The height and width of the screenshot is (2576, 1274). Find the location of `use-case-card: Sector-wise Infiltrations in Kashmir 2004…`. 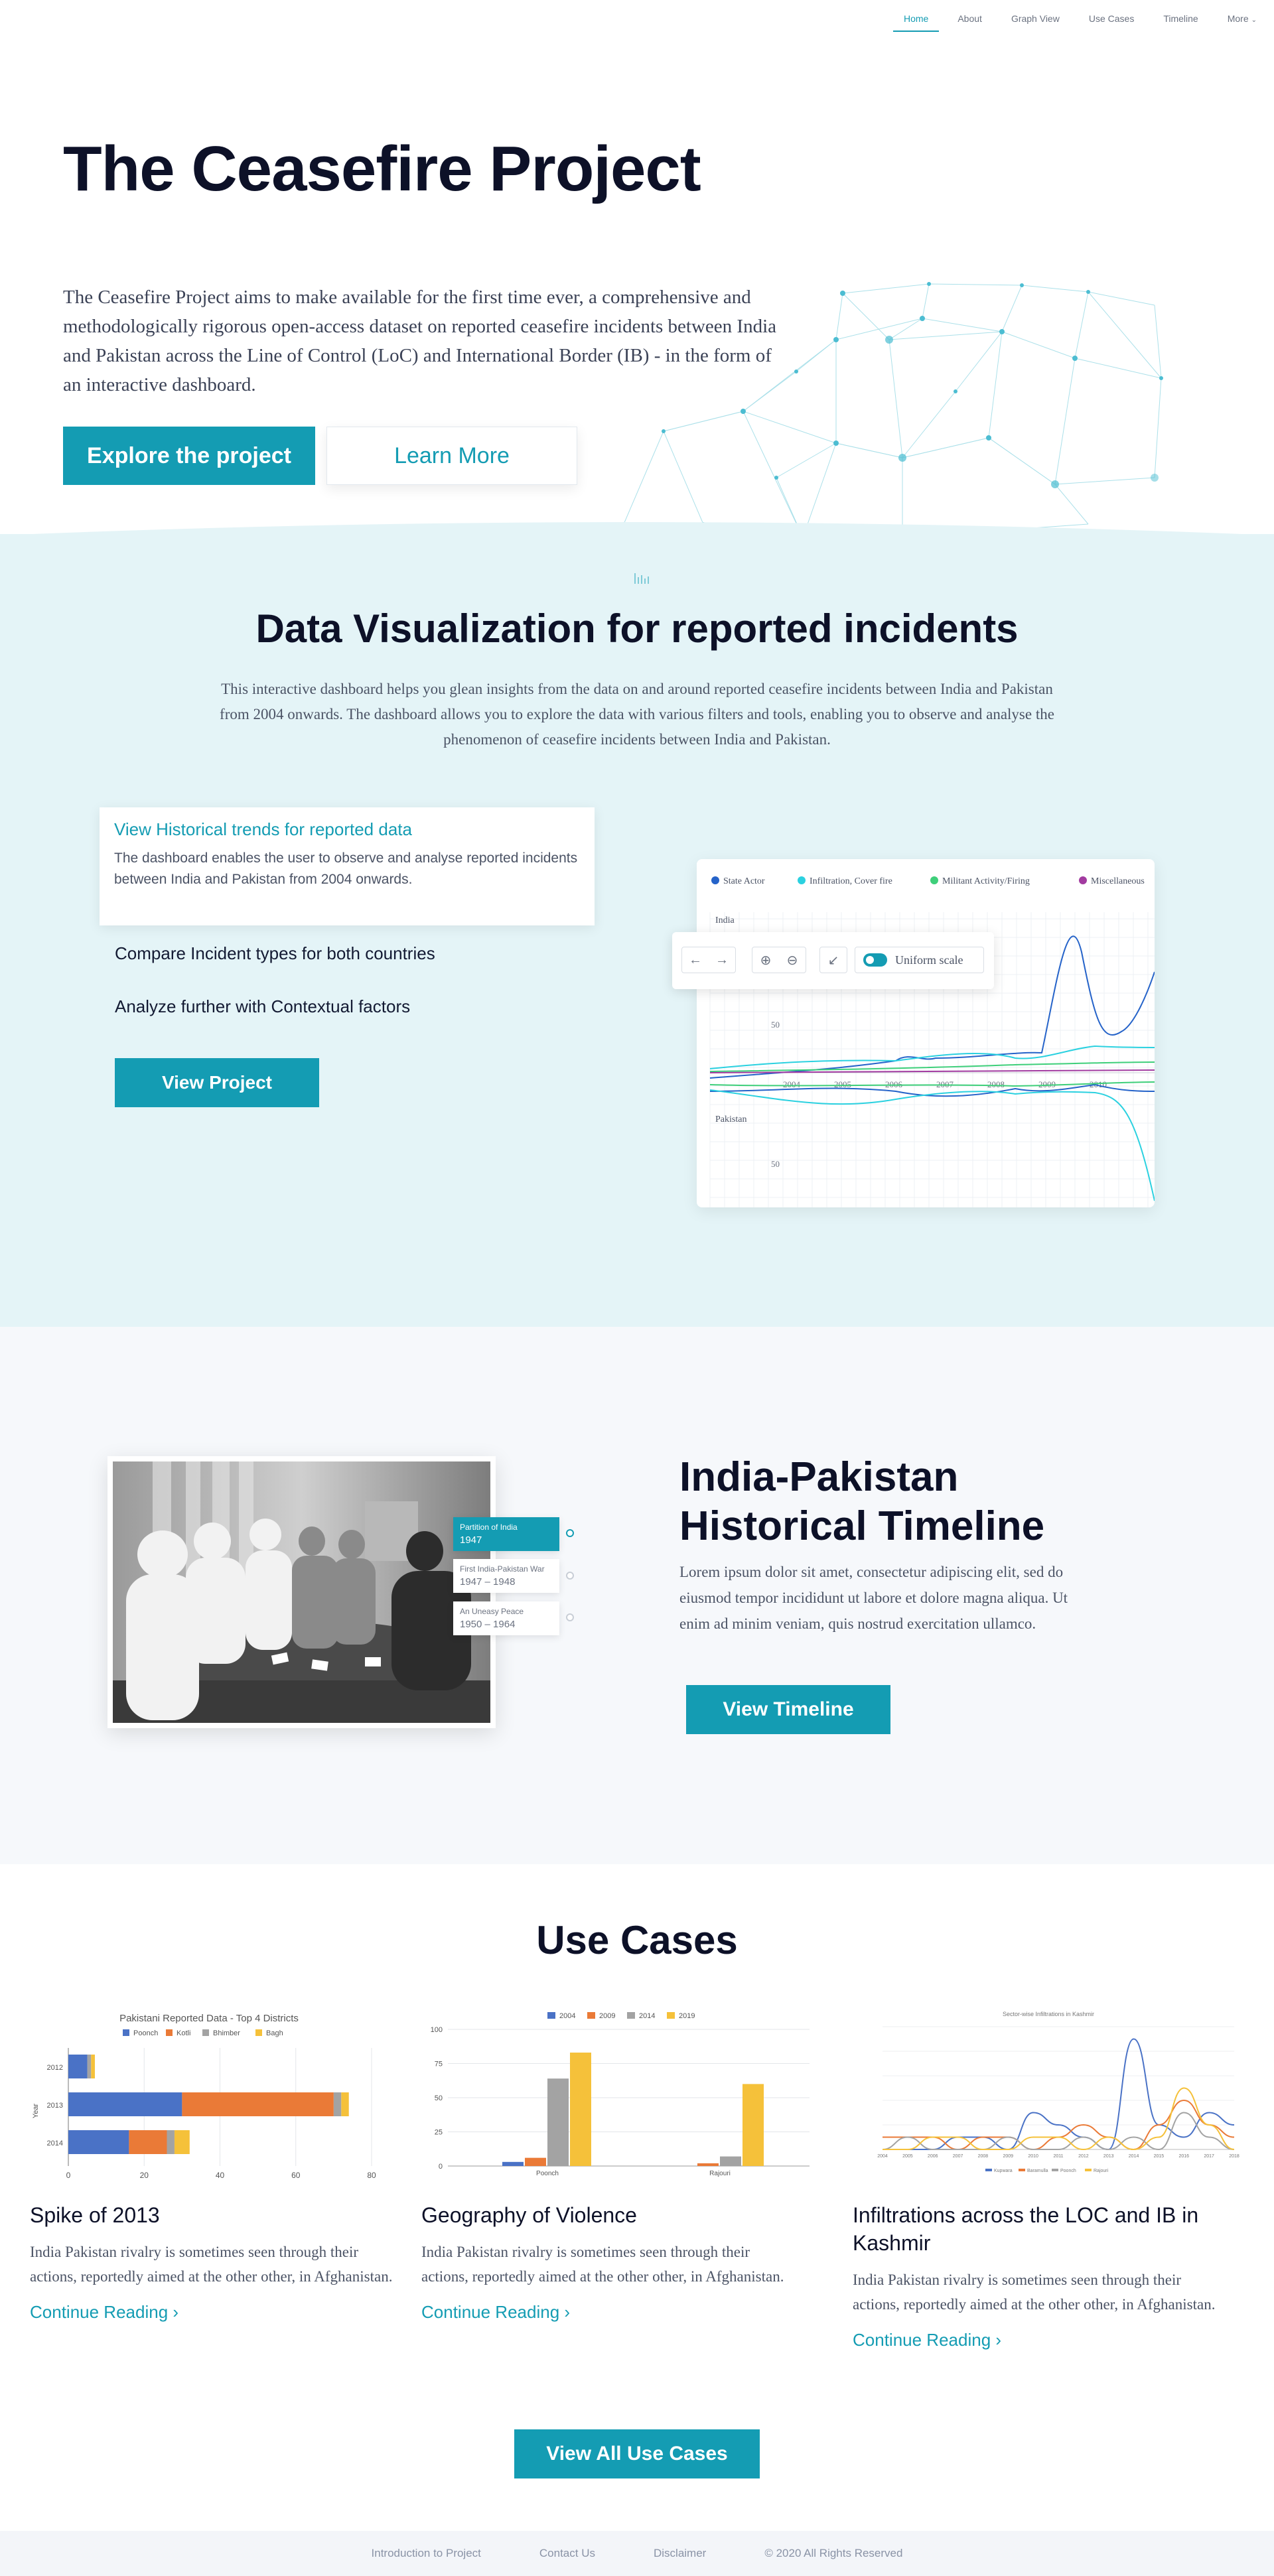

use-case-card: Sector-wise Infiltrations in Kashmir 2004… is located at coordinates (1046, 2178).